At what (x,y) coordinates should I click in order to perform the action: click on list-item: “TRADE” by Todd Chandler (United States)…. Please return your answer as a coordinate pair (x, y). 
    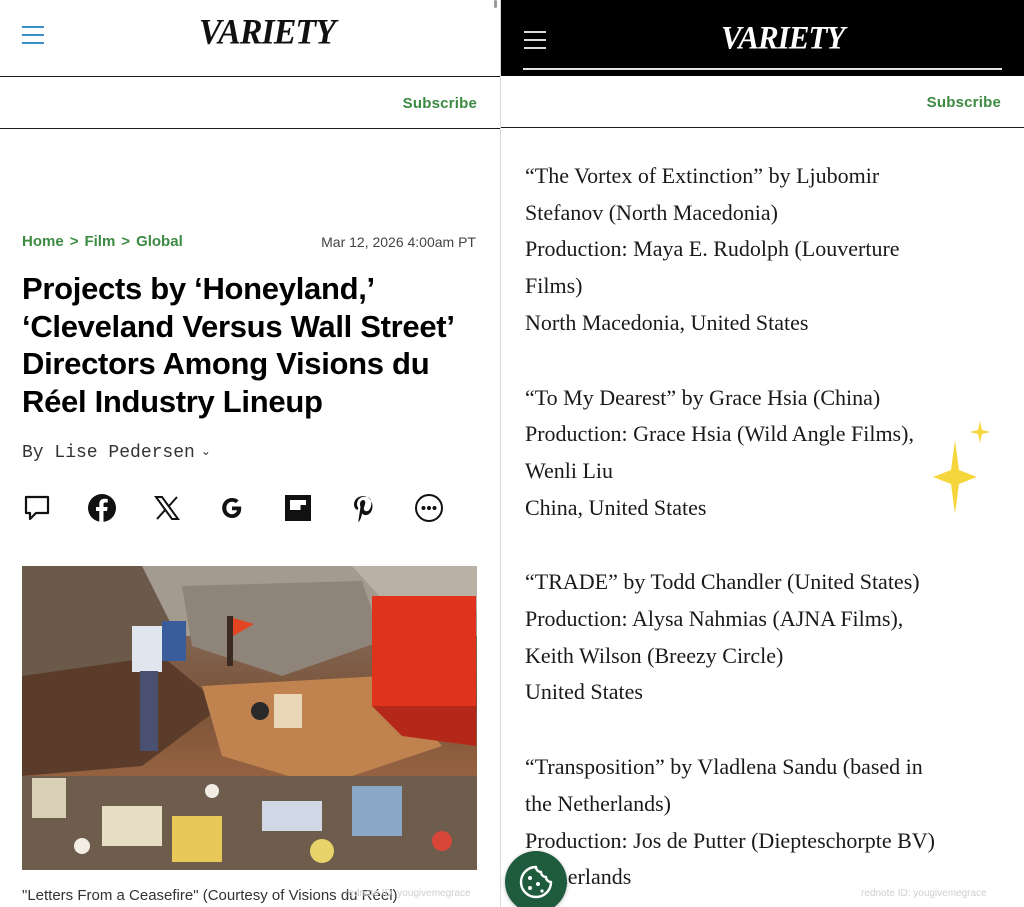
    Looking at the image, I should click on (765, 637).